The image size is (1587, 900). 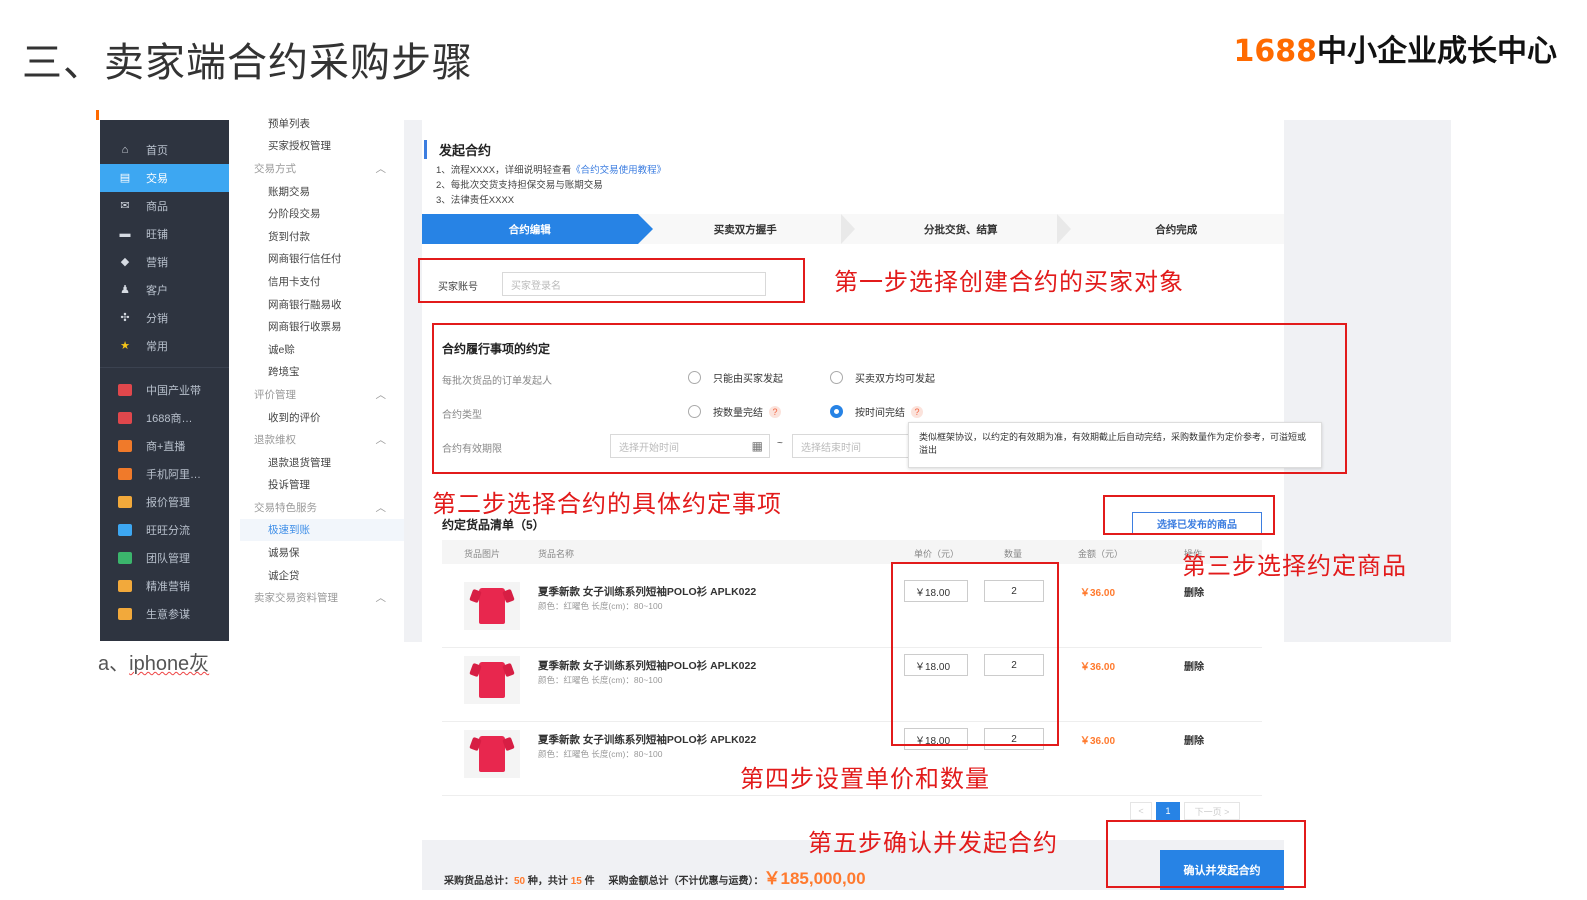 What do you see at coordinates (529, 229) in the screenshot?
I see `step-label: 合约编辑` at bounding box center [529, 229].